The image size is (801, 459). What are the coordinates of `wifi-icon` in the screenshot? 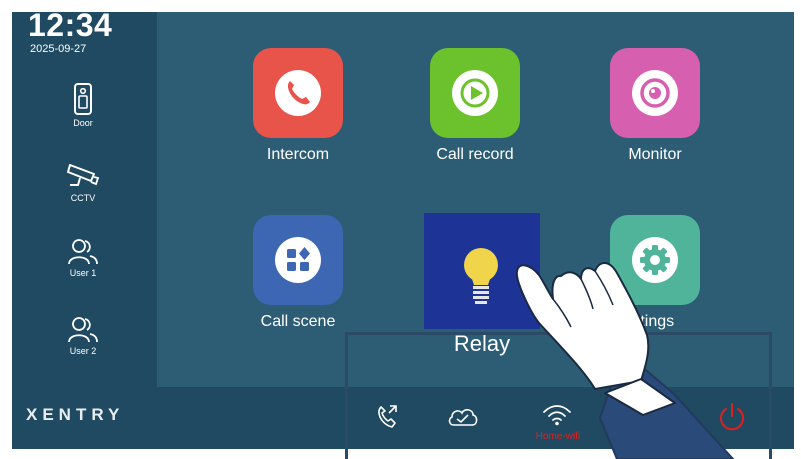 It's located at (557, 415).